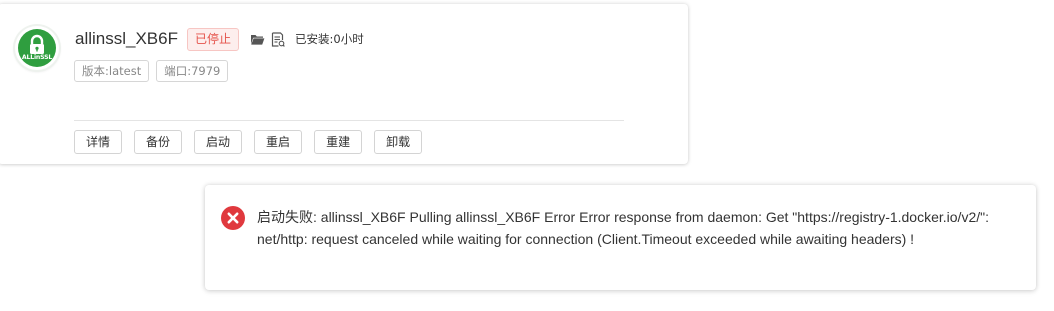 The height and width of the screenshot is (311, 1054). I want to click on app-logo-badge: ALLinSSL, so click(37, 48).